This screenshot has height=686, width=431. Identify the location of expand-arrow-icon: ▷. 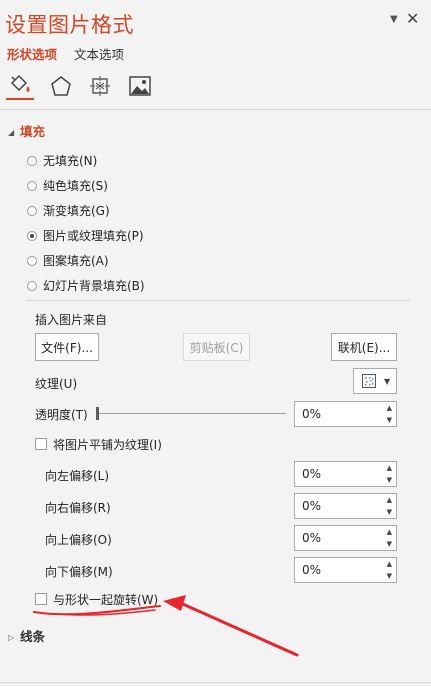
(11, 637).